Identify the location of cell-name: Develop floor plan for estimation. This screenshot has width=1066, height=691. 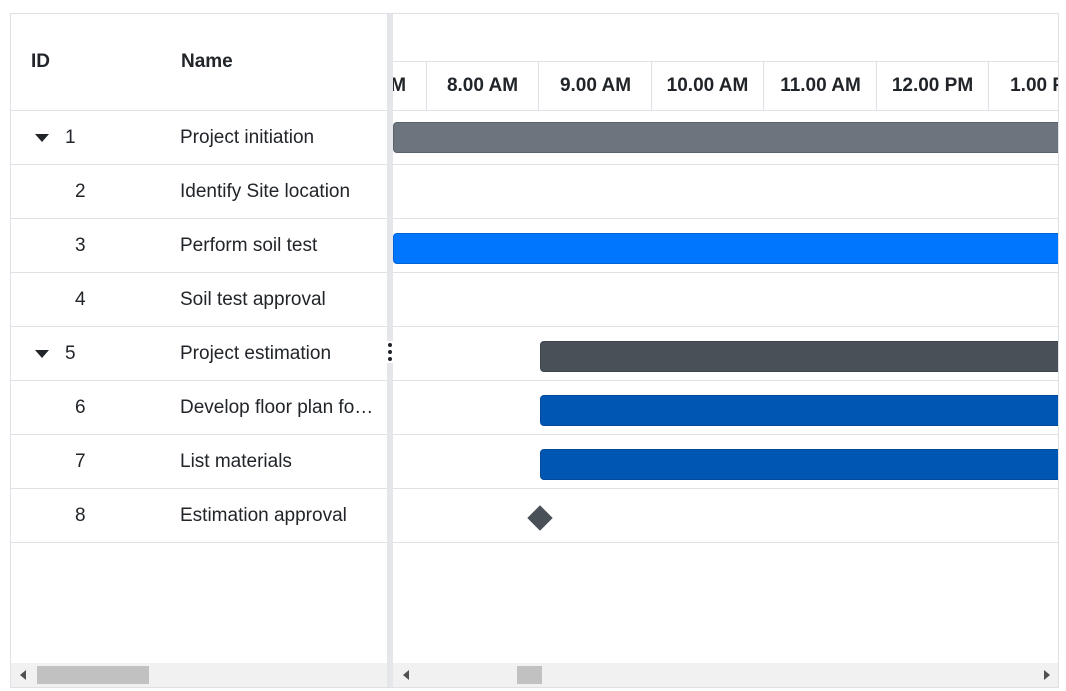
(277, 407).